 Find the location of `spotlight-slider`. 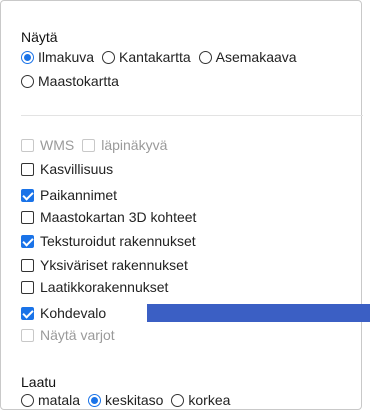

spotlight-slider is located at coordinates (258, 313).